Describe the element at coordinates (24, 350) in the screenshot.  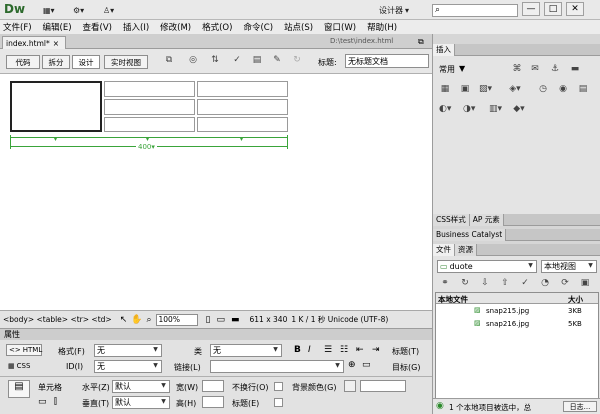
I see `html-mode-button: <> HTML` at that location.